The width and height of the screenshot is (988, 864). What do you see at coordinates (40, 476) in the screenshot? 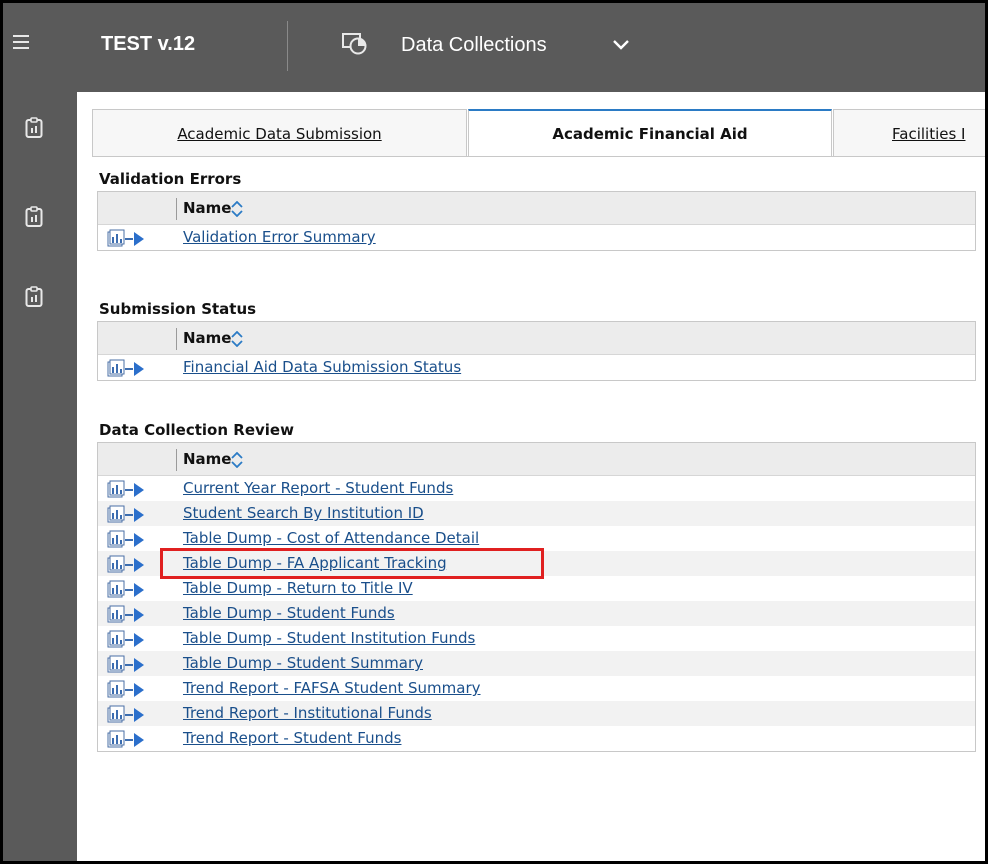
I see `left-sidebar` at bounding box center [40, 476].